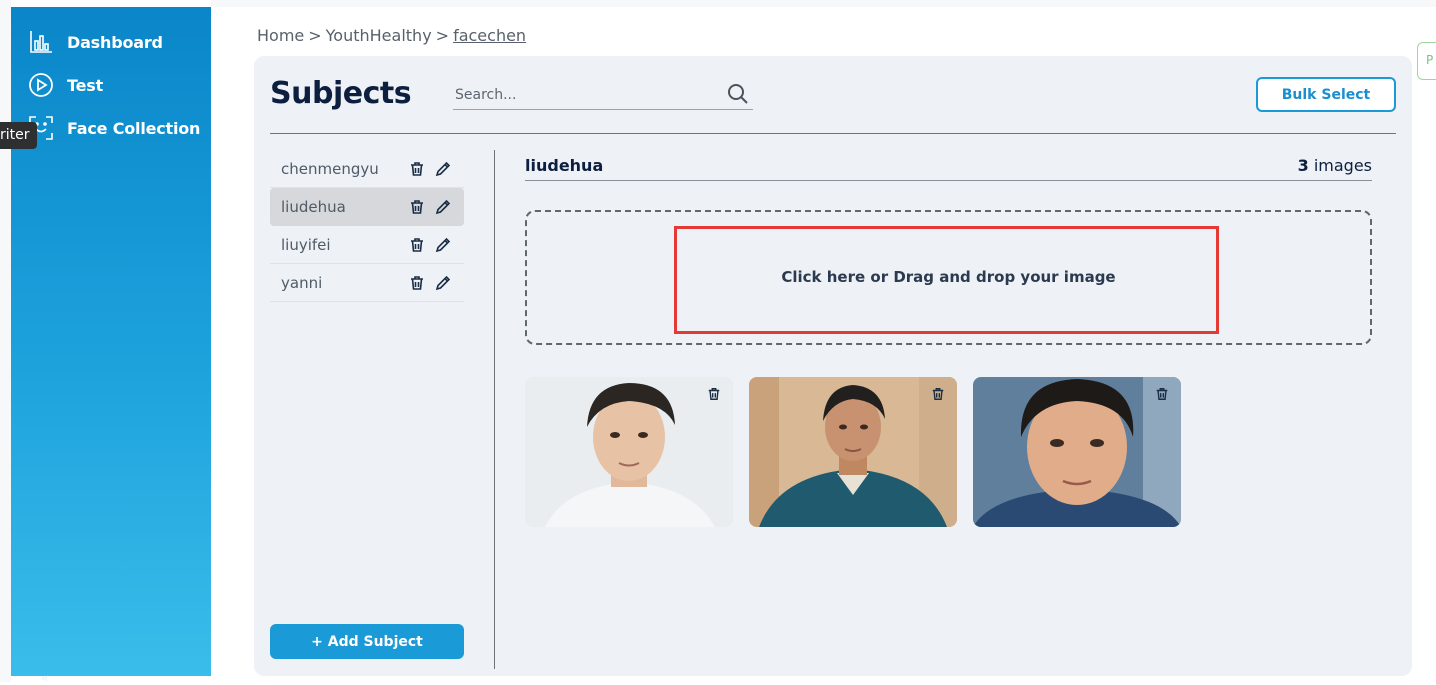  Describe the element at coordinates (564, 165) in the screenshot. I see `selected-subject-name: liudehua` at that location.